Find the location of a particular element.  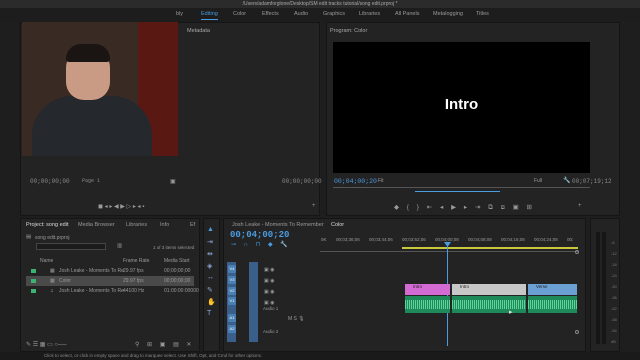

clip-verse: Verse is located at coordinates (552, 289).